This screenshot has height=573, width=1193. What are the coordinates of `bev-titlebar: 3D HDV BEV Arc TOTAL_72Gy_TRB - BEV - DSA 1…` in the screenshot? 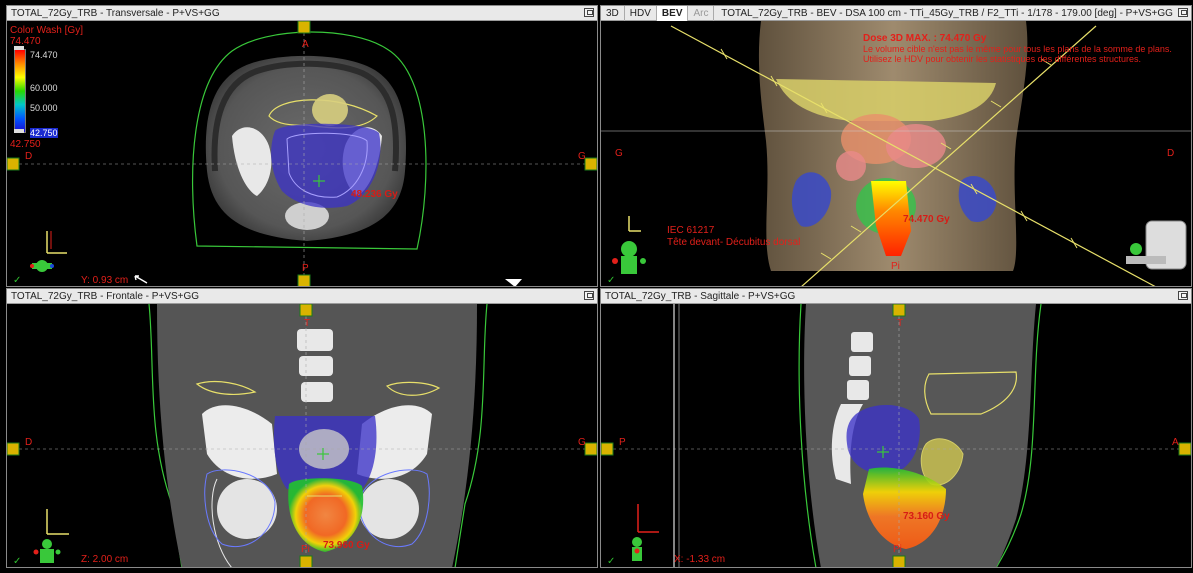 It's located at (896, 13).